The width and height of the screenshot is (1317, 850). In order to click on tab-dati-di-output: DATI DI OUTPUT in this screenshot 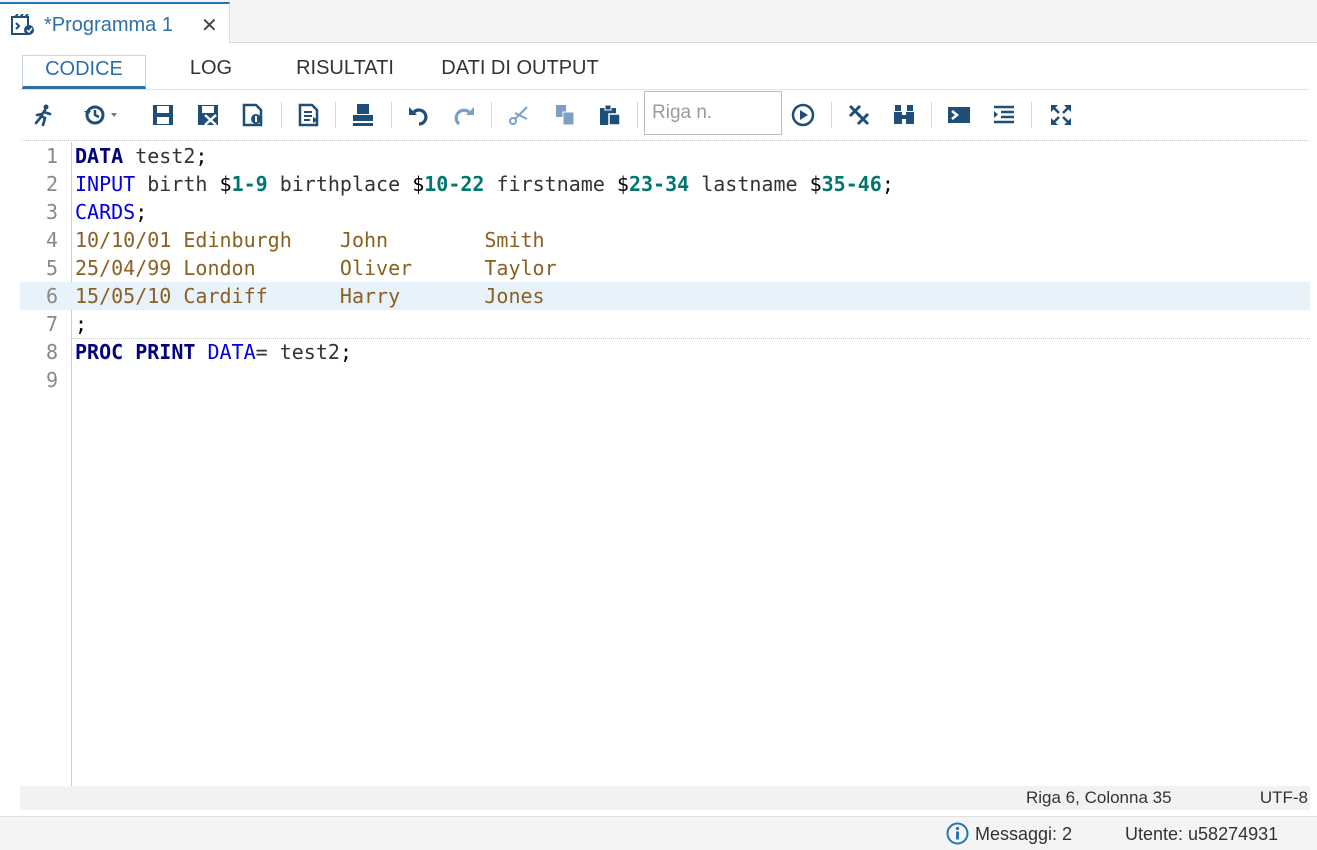, I will do `click(520, 72)`.